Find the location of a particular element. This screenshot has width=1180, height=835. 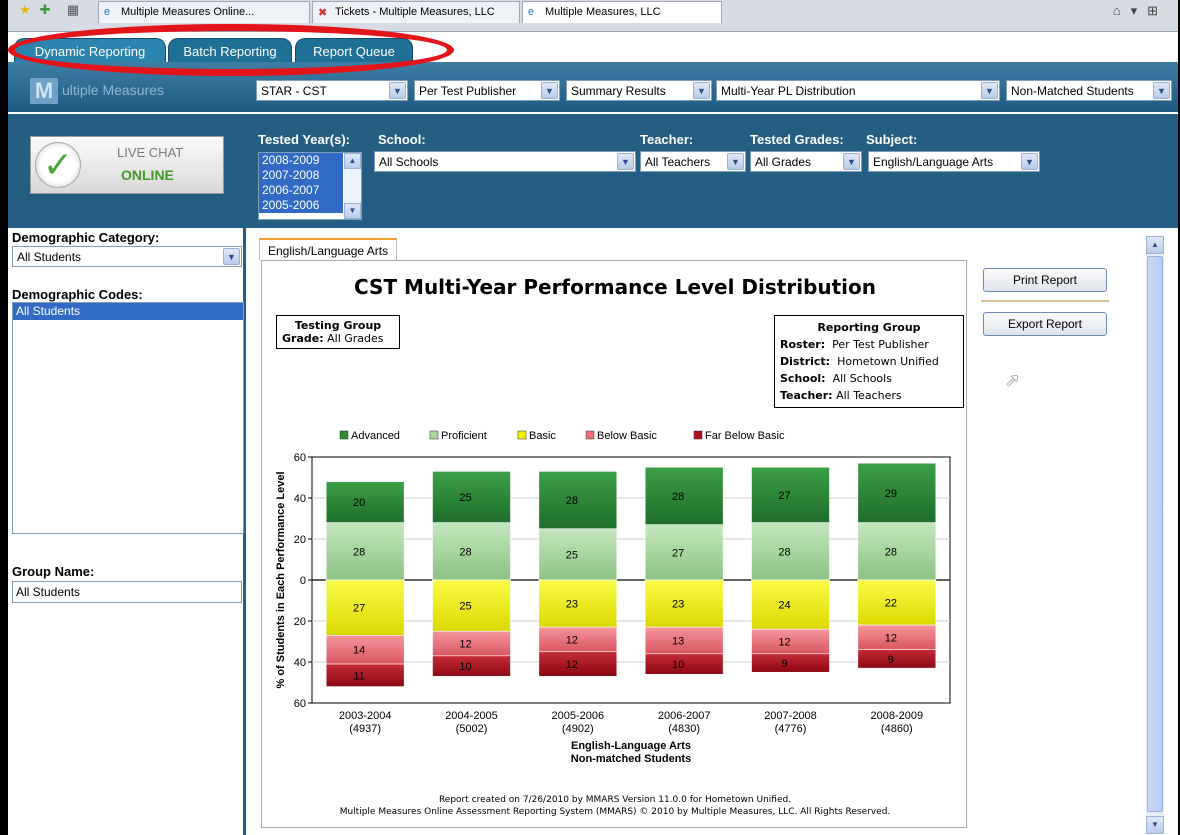

school-label: School: is located at coordinates (803, 378).